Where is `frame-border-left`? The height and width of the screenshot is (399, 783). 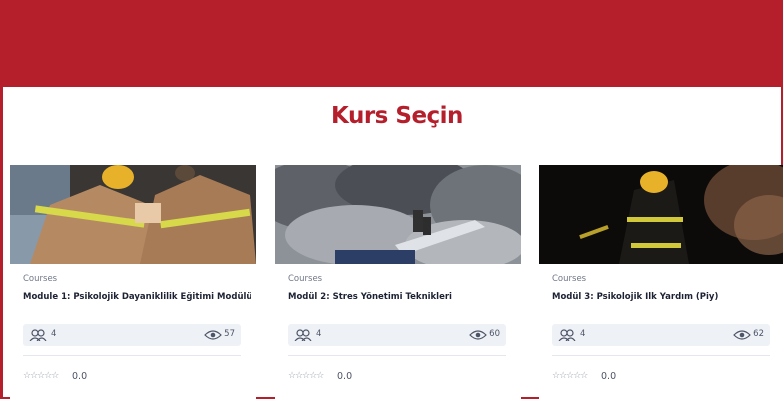 frame-border-left is located at coordinates (1, 199).